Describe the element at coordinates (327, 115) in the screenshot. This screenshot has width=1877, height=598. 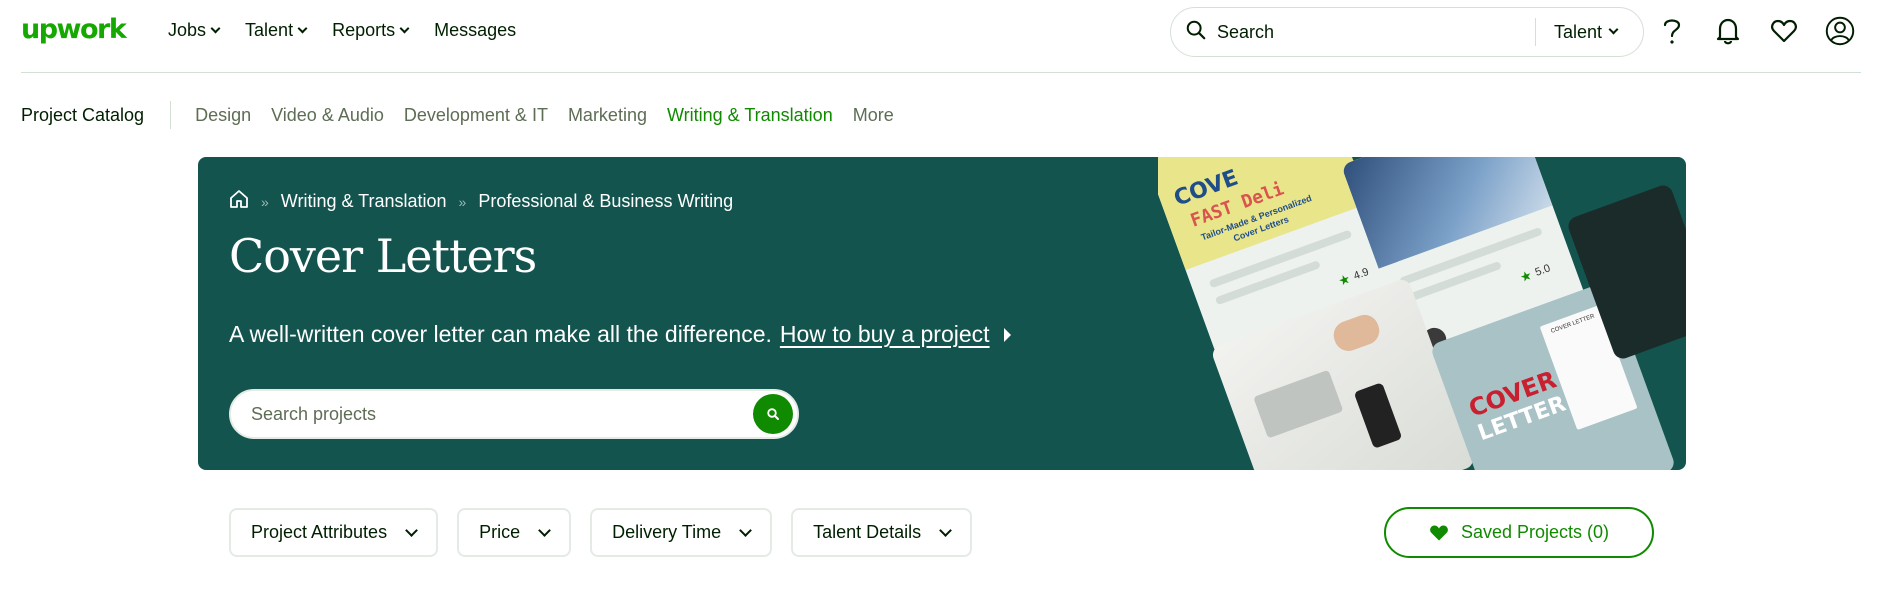
I see `category-video-audio: Video & Audio` at that location.